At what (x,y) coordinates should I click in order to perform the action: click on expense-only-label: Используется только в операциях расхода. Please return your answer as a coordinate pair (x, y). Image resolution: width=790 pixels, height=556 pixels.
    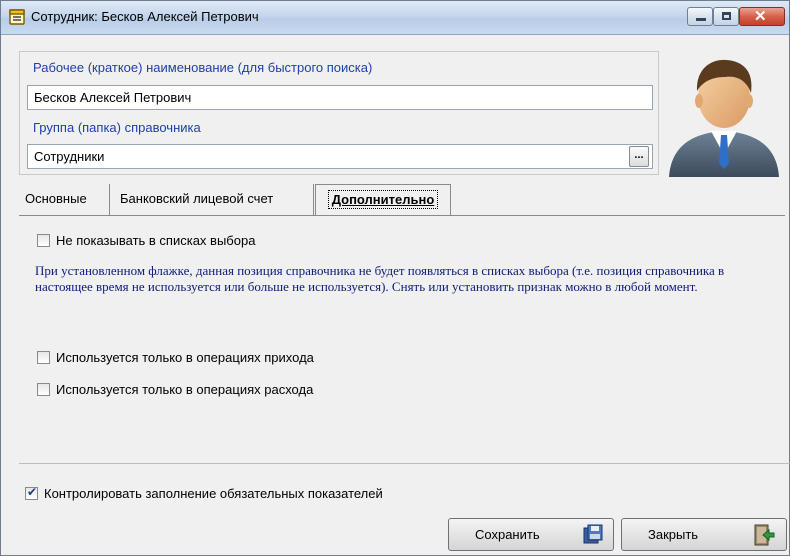
    Looking at the image, I should click on (185, 389).